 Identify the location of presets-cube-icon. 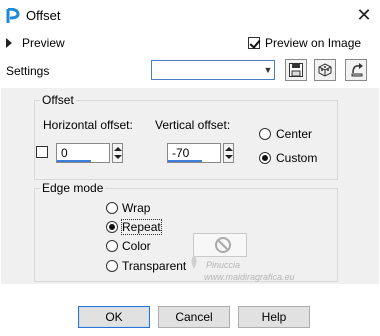
(325, 70).